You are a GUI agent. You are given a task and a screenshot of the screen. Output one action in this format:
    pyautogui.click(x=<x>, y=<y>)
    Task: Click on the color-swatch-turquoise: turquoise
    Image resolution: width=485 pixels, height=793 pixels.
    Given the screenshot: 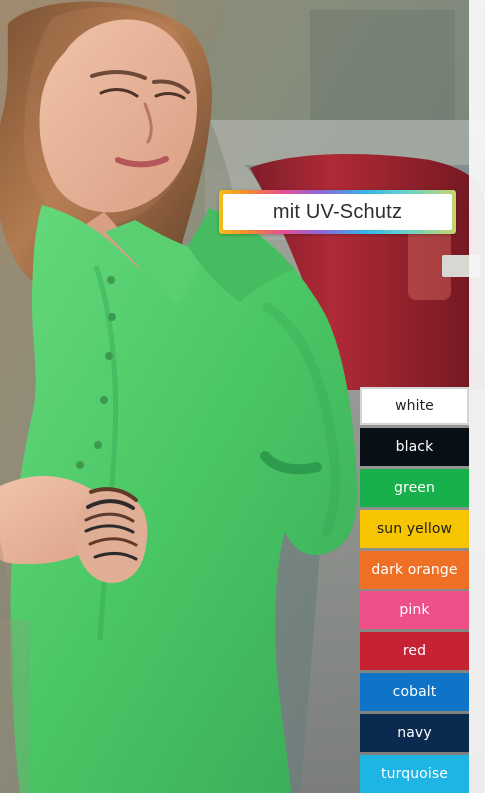 What is the action you would take?
    pyautogui.click(x=414, y=774)
    